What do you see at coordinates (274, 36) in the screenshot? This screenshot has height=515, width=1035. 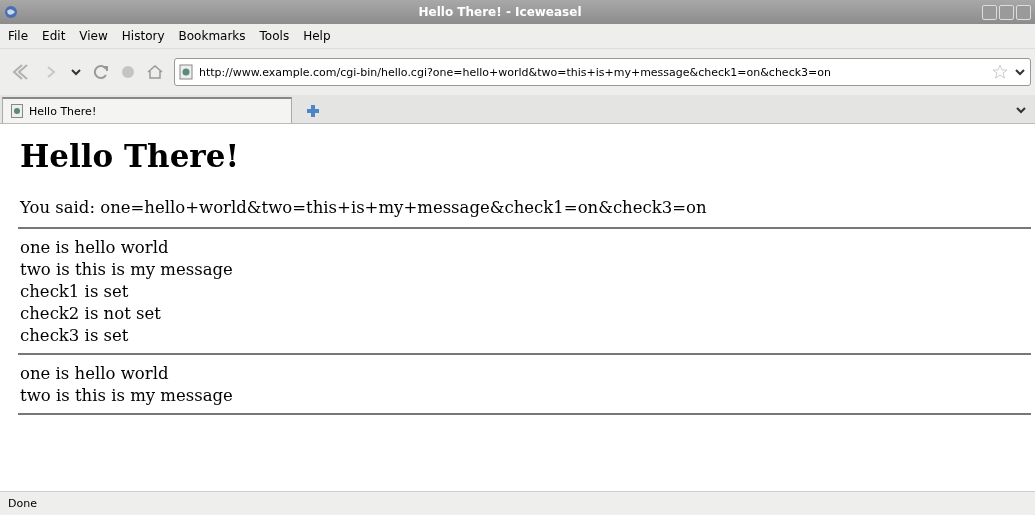 I see `menu-item: Tools` at bounding box center [274, 36].